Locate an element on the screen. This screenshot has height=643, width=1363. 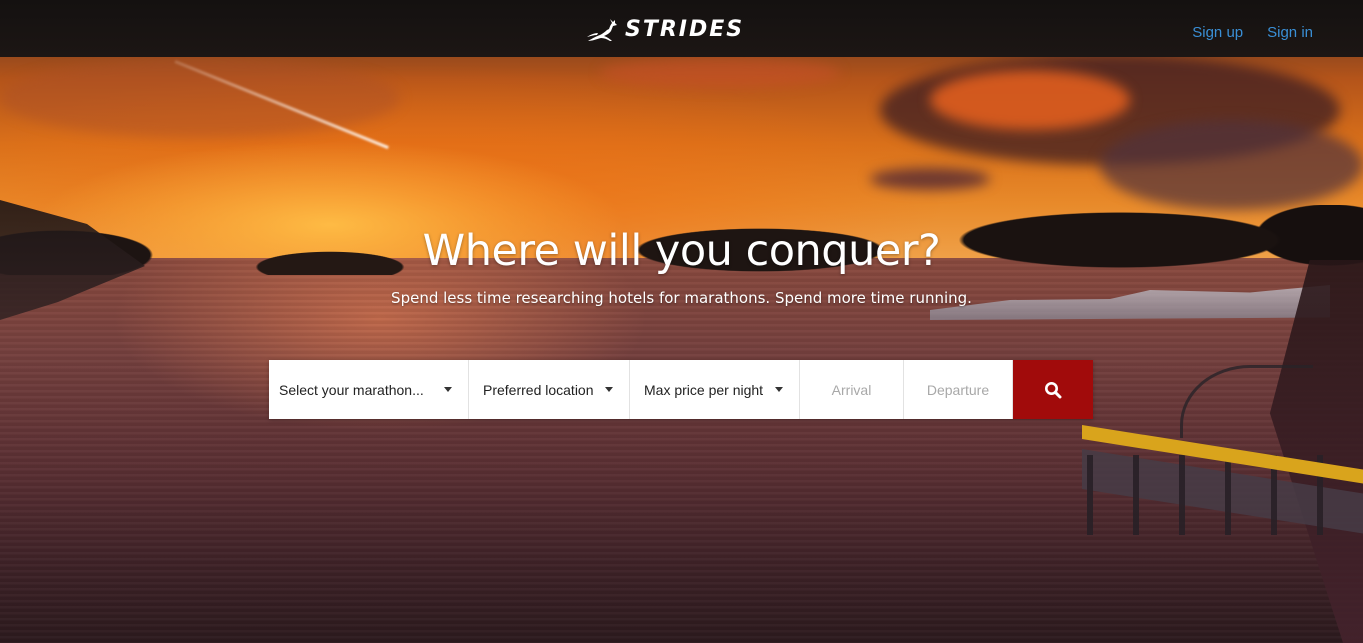
brand-logo-link: STRIDES is located at coordinates (664, 29).